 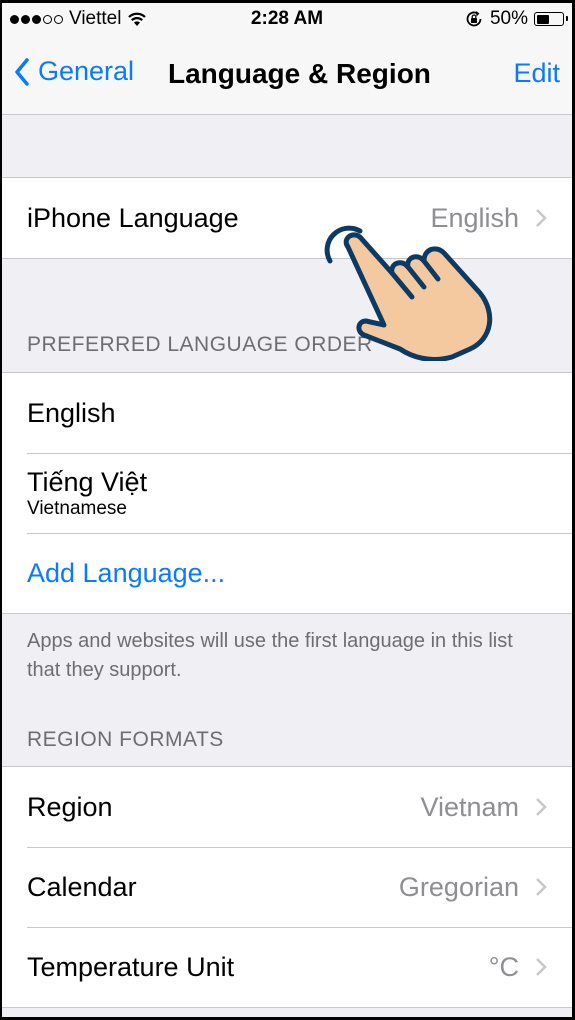 I want to click on battery-level, so click(x=542, y=19).